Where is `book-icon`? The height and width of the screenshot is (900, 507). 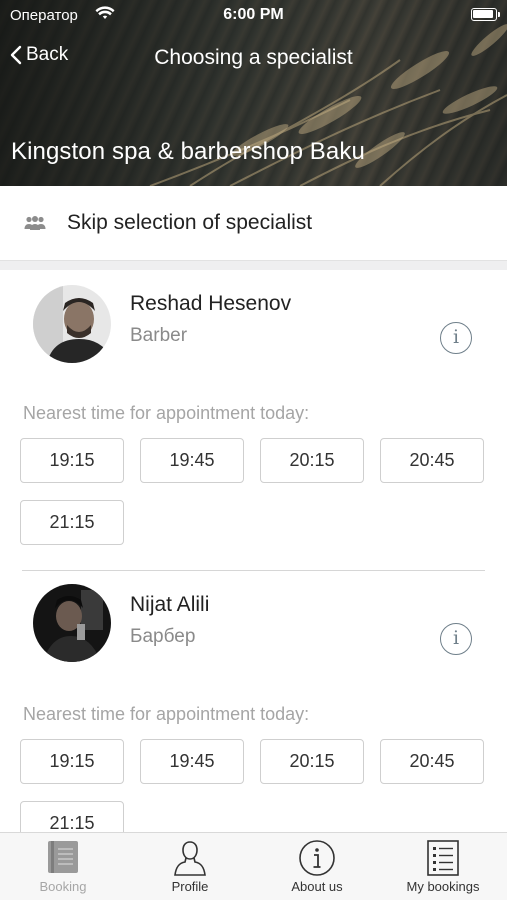
book-icon is located at coordinates (63, 857).